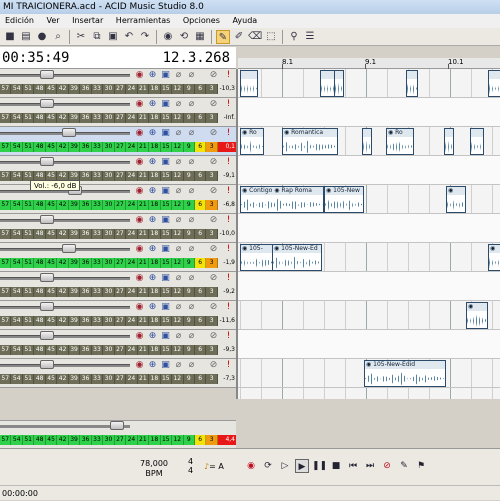 Image resolution: width=500 pixels, height=501 pixels. I want to click on snap-icon: ⚲, so click(294, 37).